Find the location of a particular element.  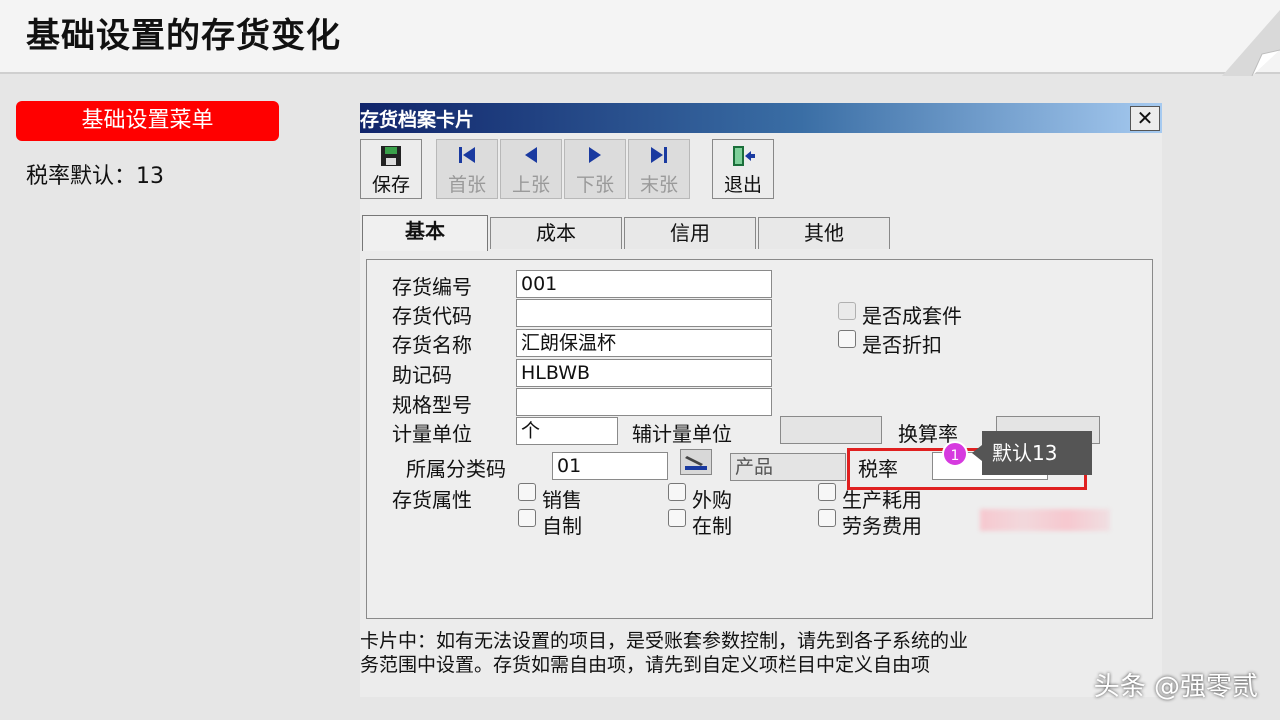

tab-bar: 基本 成本 信用 其他 is located at coordinates (761, 233).